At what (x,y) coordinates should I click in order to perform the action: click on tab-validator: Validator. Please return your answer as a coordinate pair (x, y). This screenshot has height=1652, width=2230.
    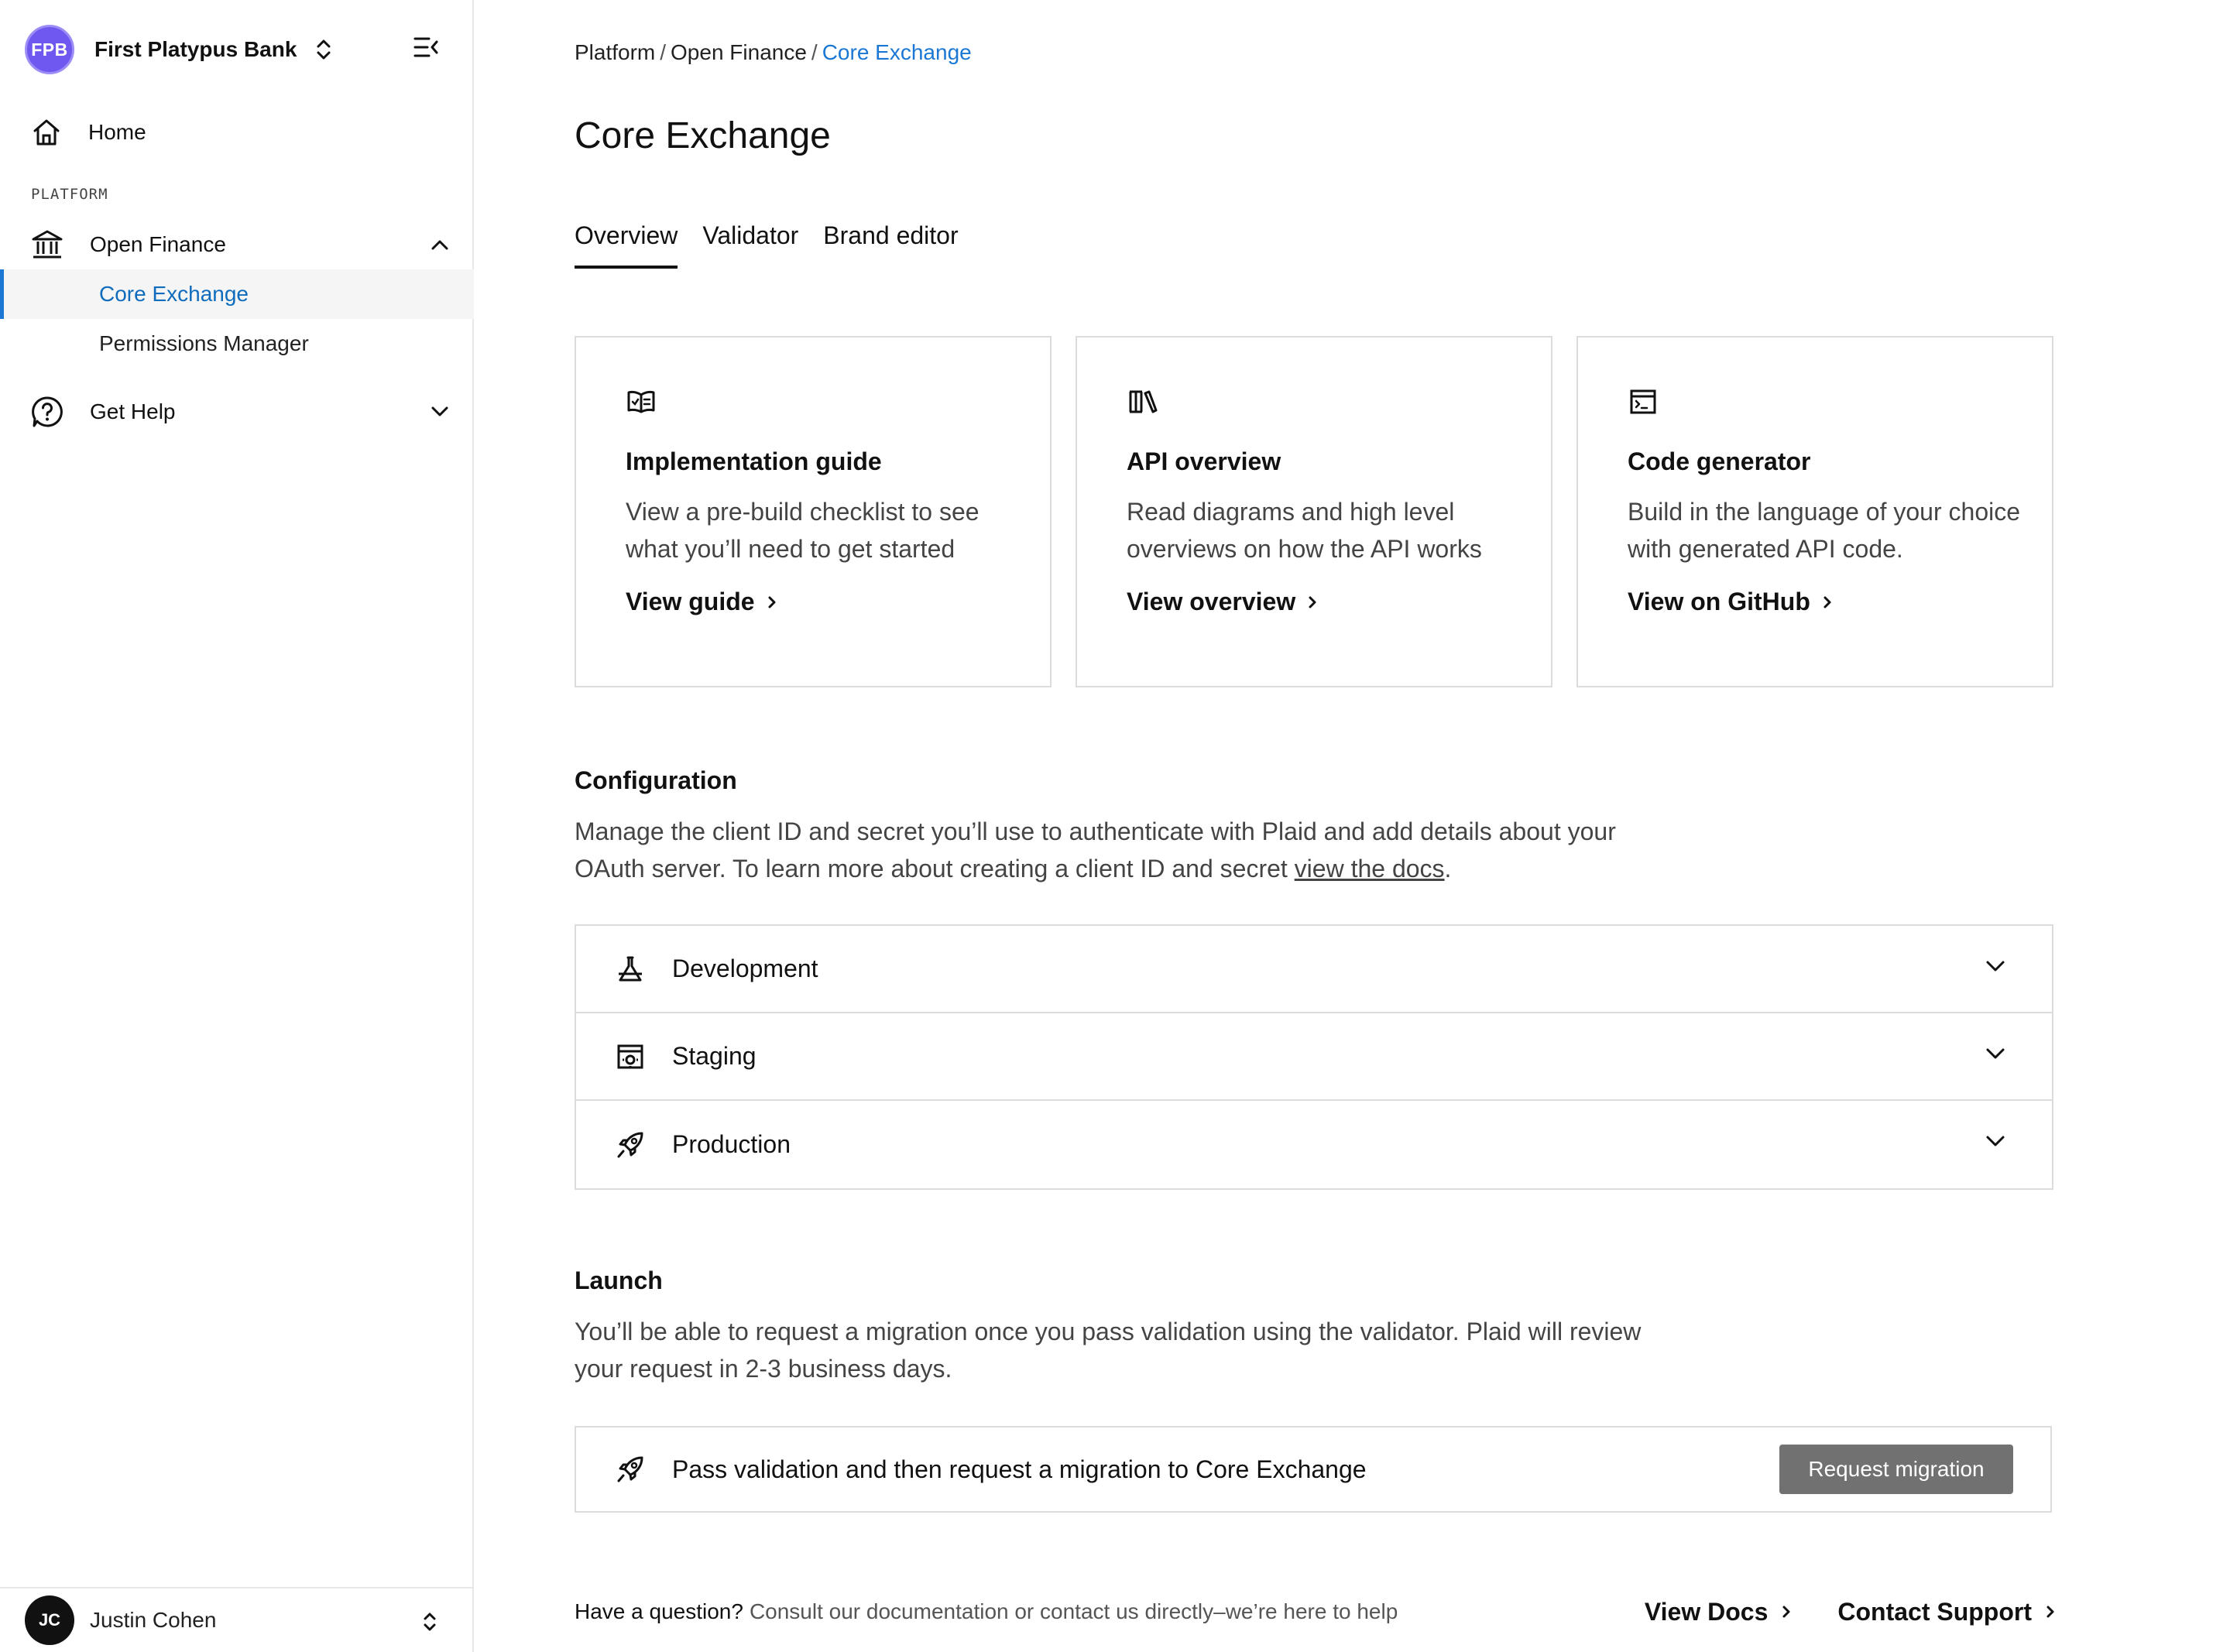
    Looking at the image, I should click on (750, 245).